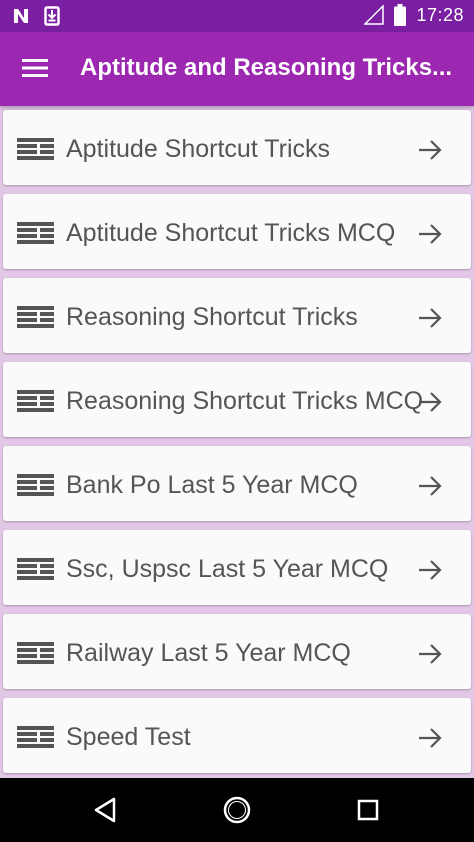  What do you see at coordinates (400, 15) in the screenshot?
I see `battery-icon` at bounding box center [400, 15].